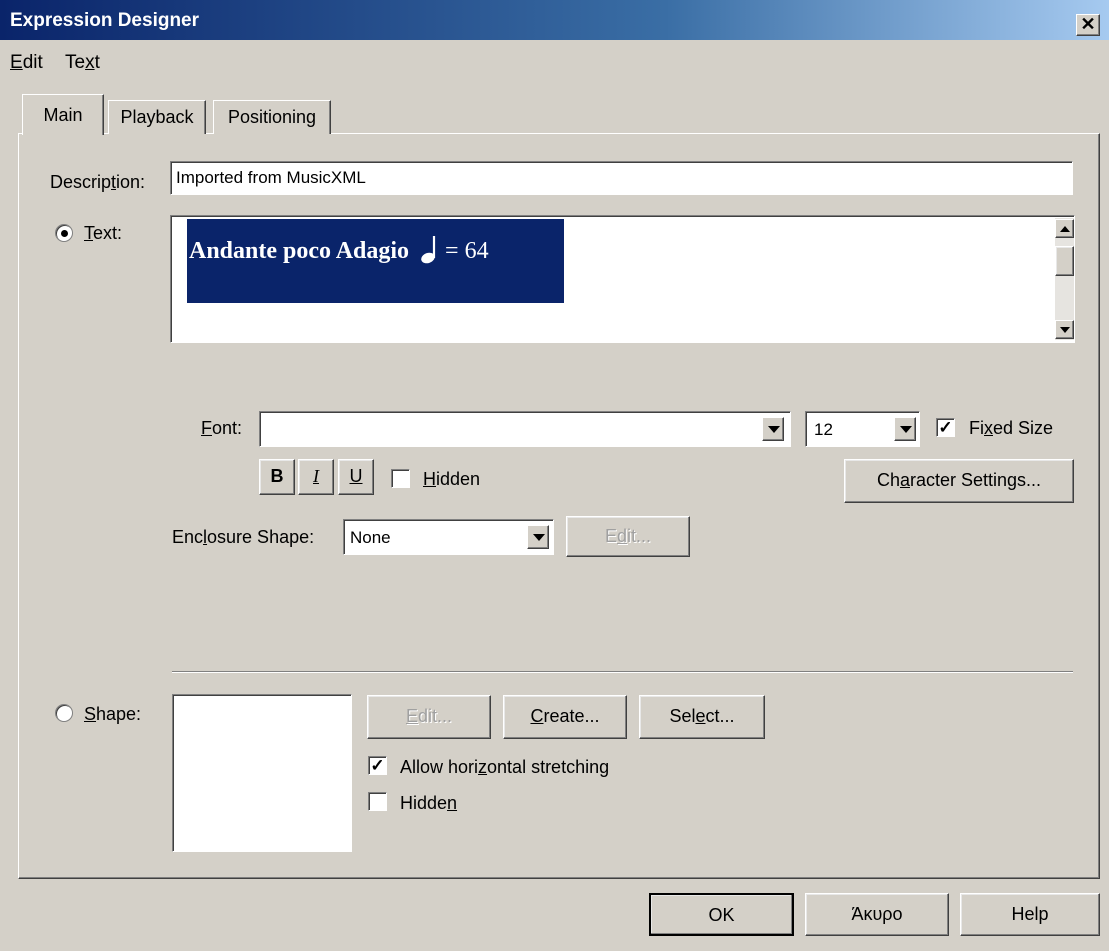  Describe the element at coordinates (1030, 914) in the screenshot. I see `help-button: Help` at that location.